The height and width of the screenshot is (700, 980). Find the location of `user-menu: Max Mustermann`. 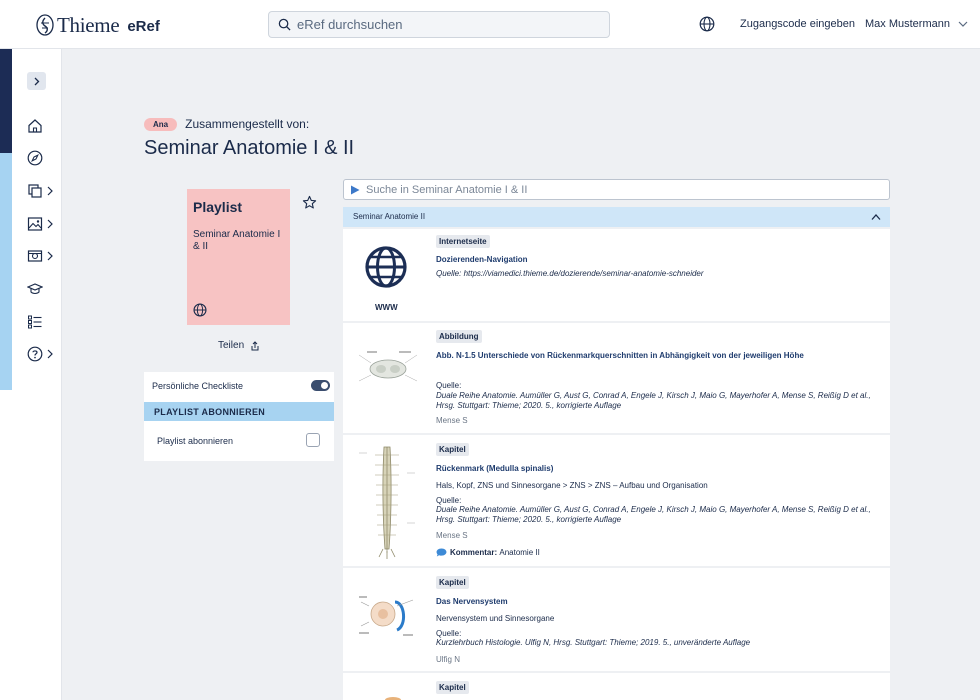

user-menu: Max Mustermann is located at coordinates (916, 24).